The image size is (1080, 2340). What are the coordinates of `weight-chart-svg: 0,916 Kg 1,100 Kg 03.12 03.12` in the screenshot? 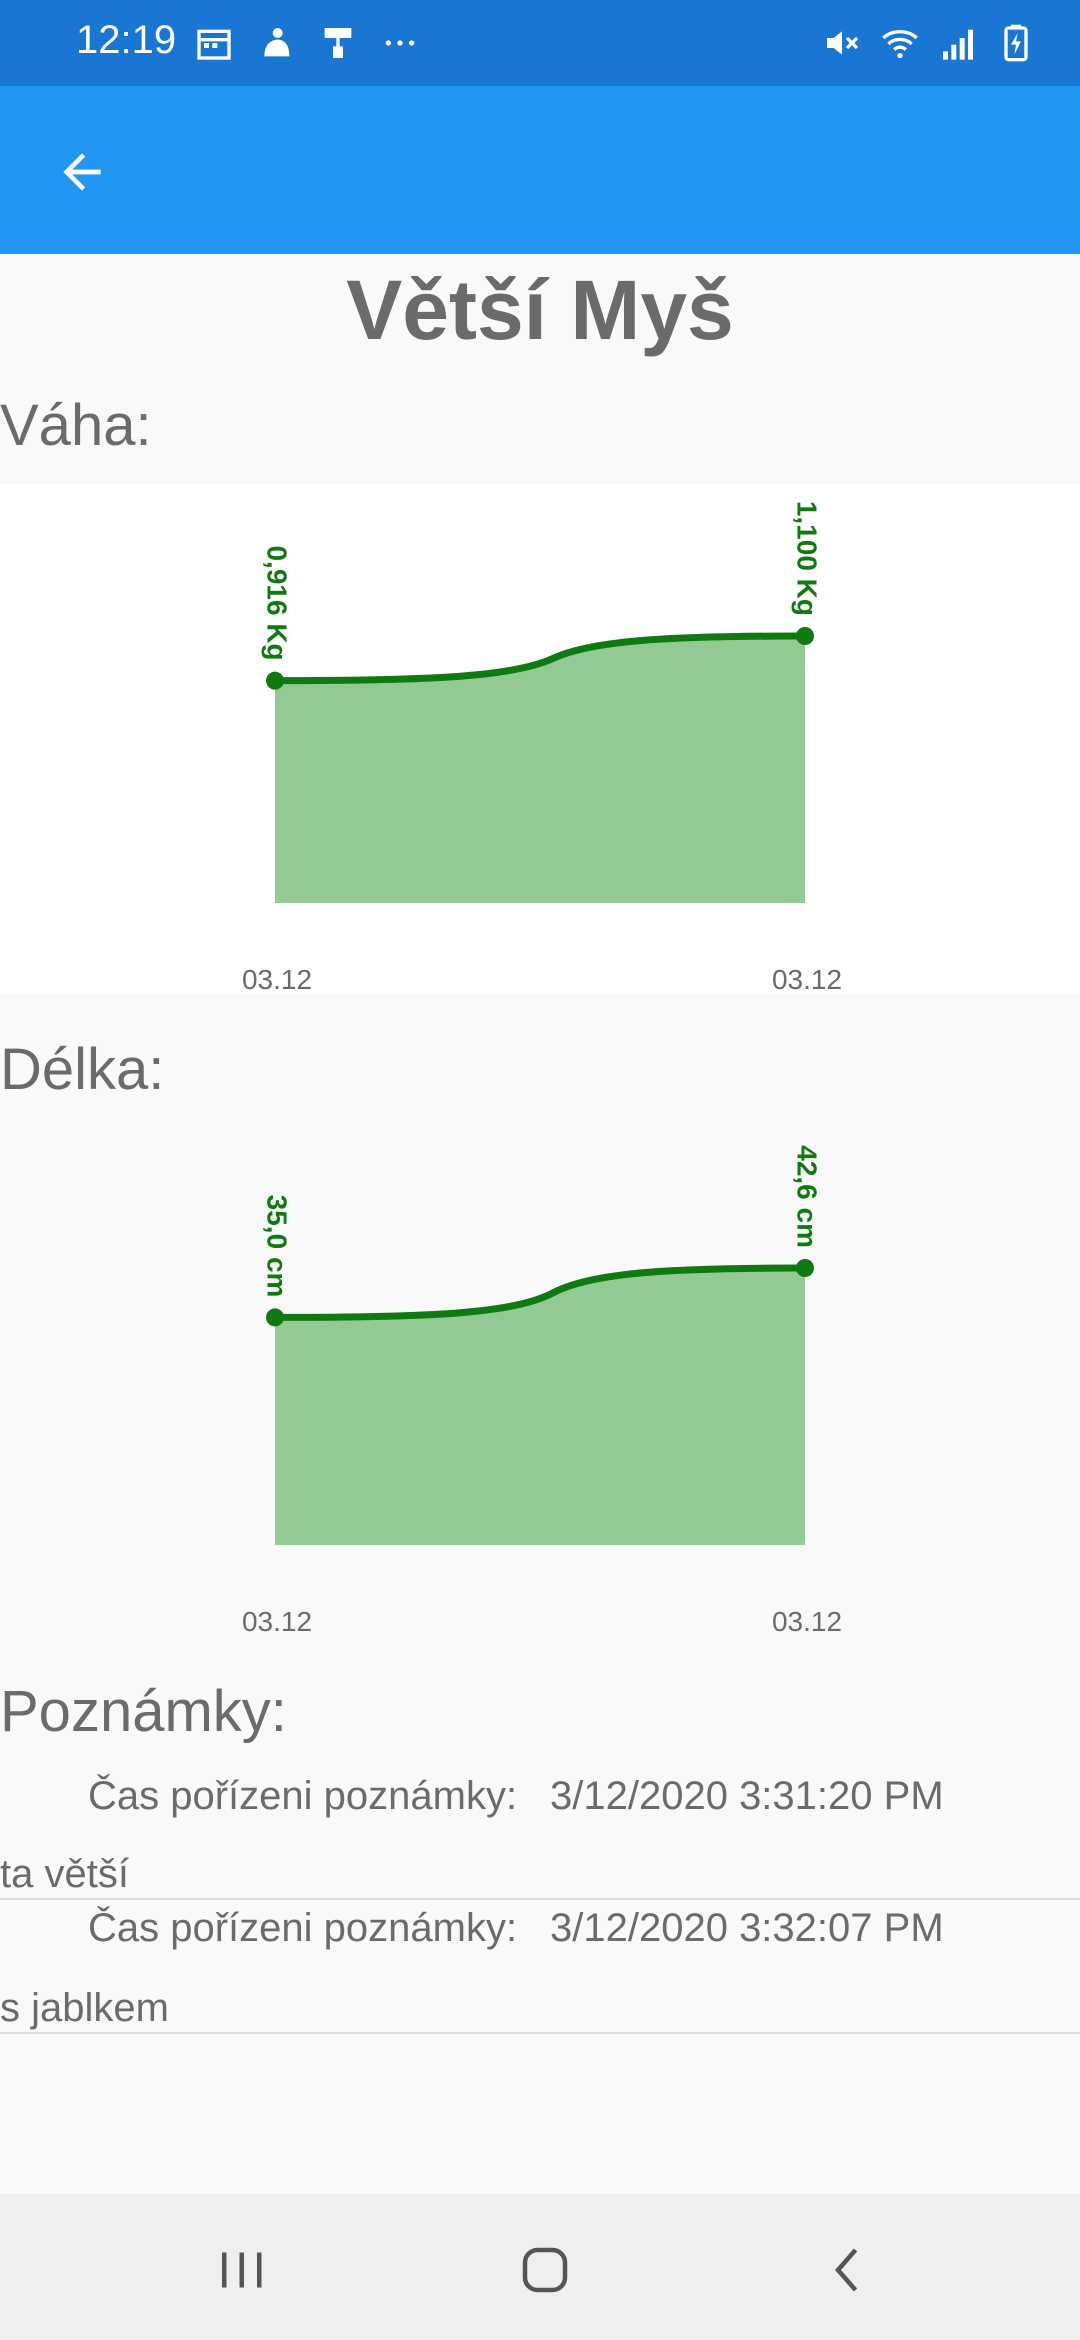 It's located at (542, 747).